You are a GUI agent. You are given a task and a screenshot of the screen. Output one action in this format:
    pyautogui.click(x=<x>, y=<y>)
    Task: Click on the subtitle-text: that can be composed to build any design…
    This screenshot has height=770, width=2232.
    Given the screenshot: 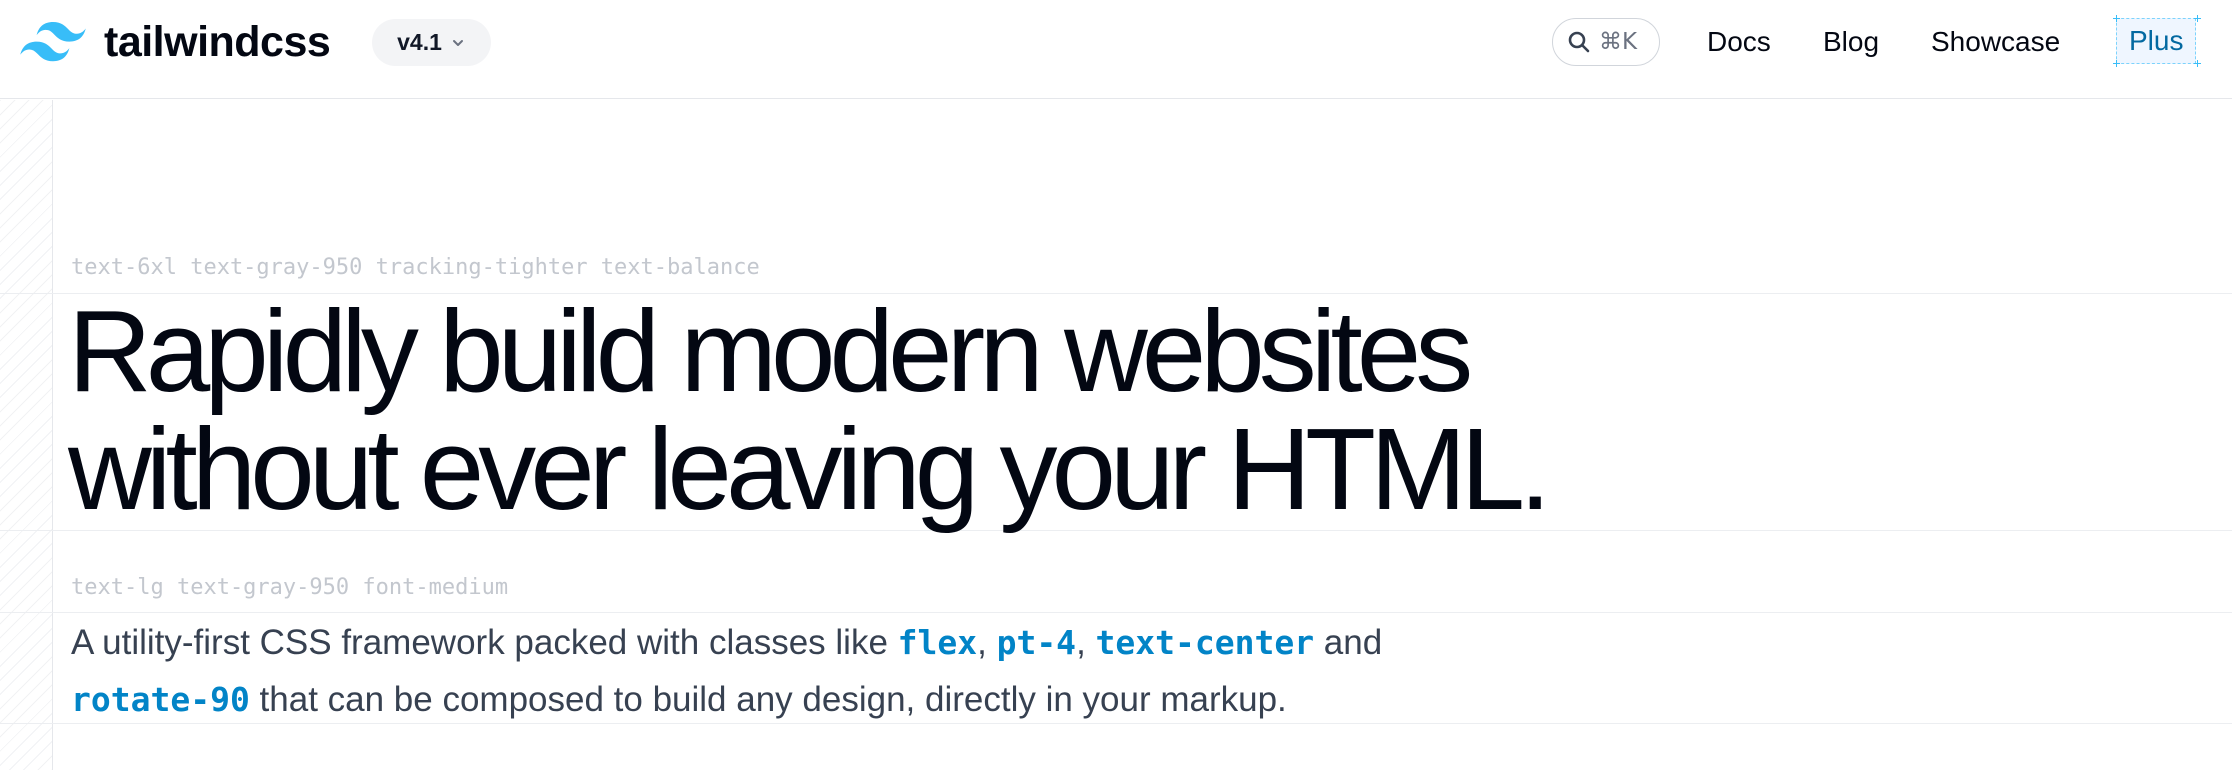 What is the action you would take?
    pyautogui.click(x=768, y=699)
    